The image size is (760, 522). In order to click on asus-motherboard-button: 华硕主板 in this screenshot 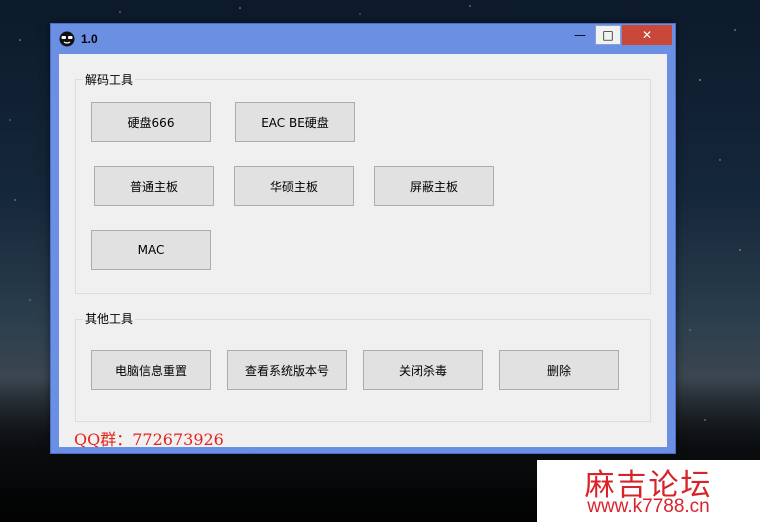, I will do `click(294, 186)`.